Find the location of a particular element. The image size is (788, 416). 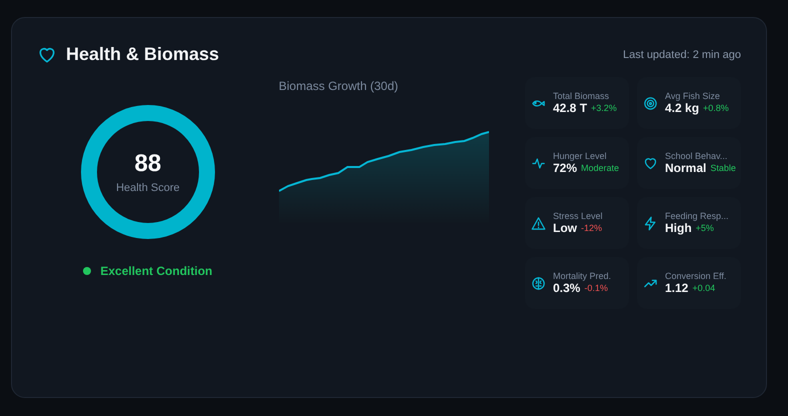

brain-icon is located at coordinates (538, 283).